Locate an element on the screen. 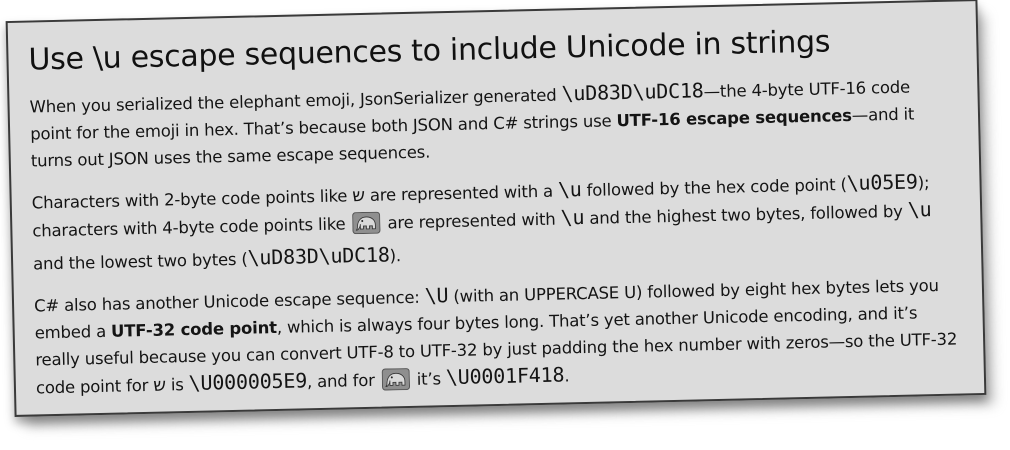 The height and width of the screenshot is (450, 1010). p2-text-8: ). is located at coordinates (395, 256).